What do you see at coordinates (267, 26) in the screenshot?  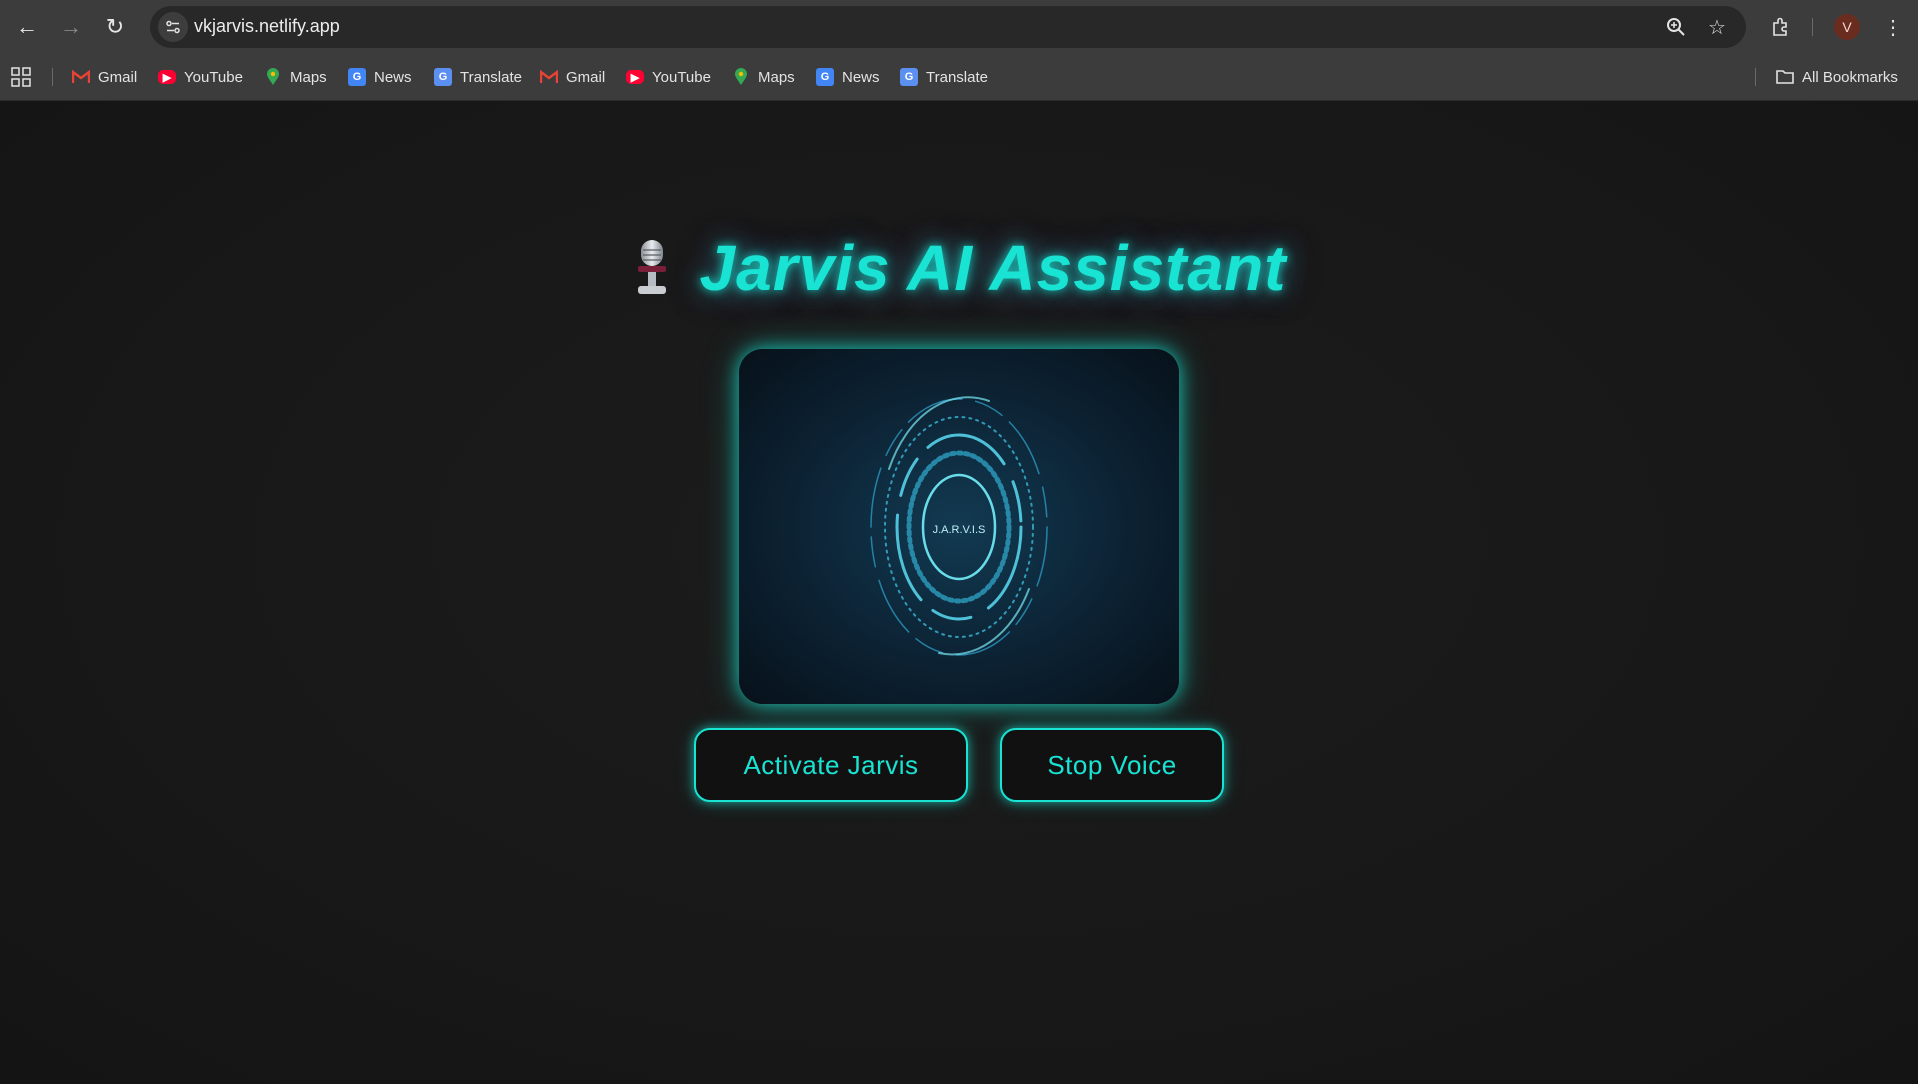 I see `url-text: vkjarvis.netlify.app` at bounding box center [267, 26].